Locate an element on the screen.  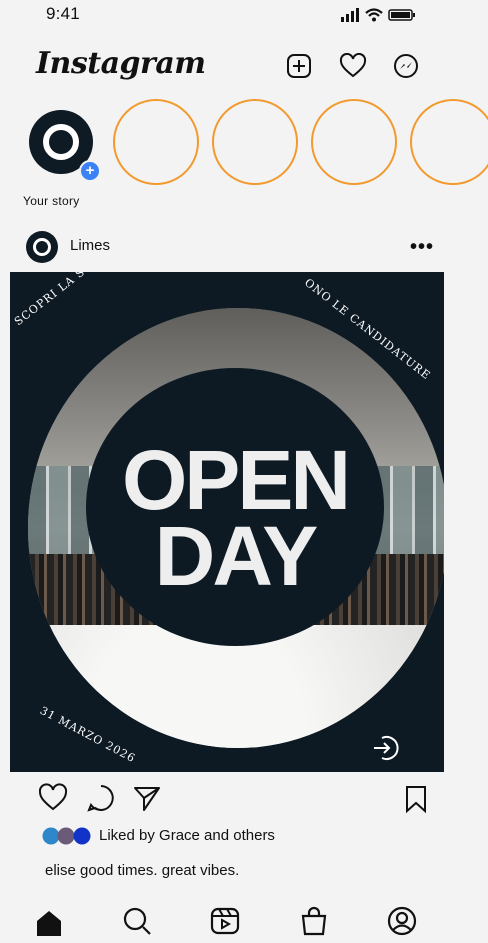
profile-icon is located at coordinates (402, 921).